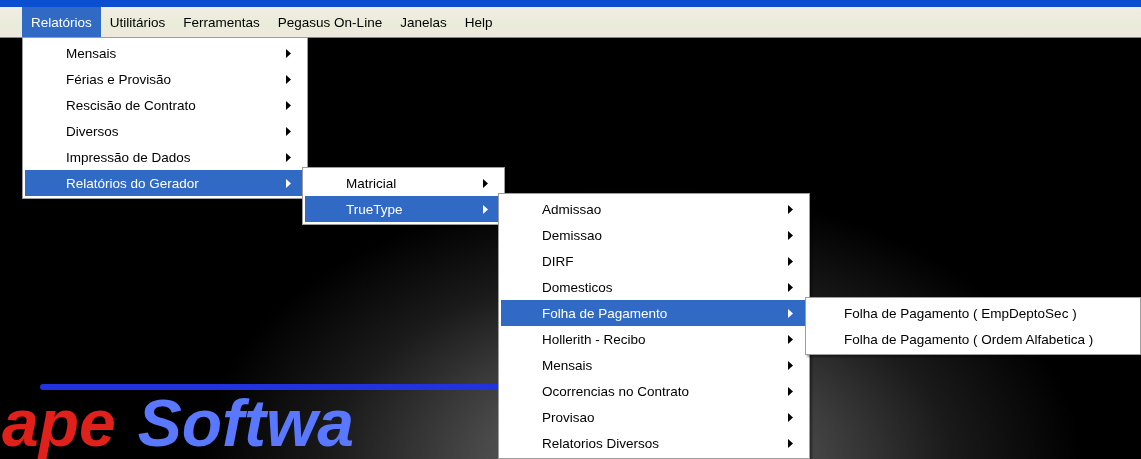  What do you see at coordinates (654, 417) in the screenshot?
I see `menu-item: Provisao` at bounding box center [654, 417].